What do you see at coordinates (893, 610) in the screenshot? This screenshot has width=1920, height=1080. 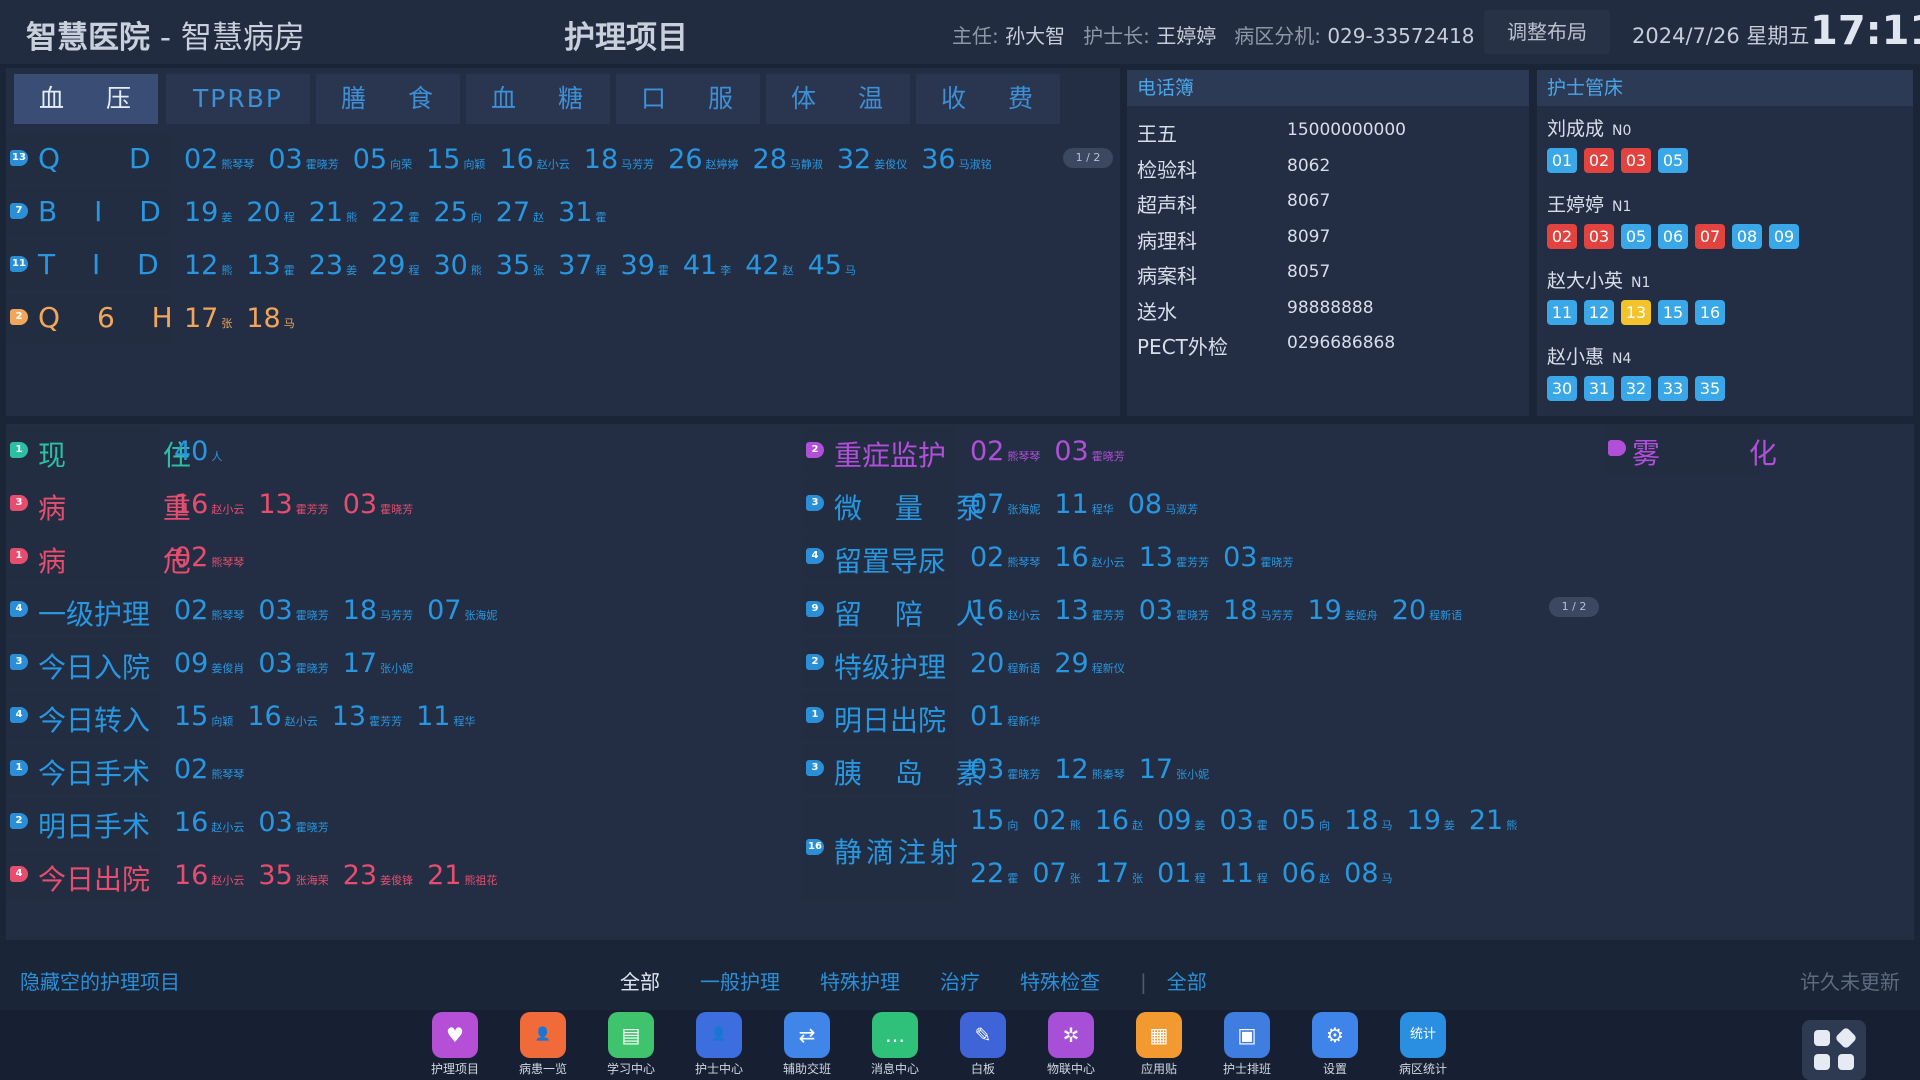 I see `row-label: 9留 陪 人` at bounding box center [893, 610].